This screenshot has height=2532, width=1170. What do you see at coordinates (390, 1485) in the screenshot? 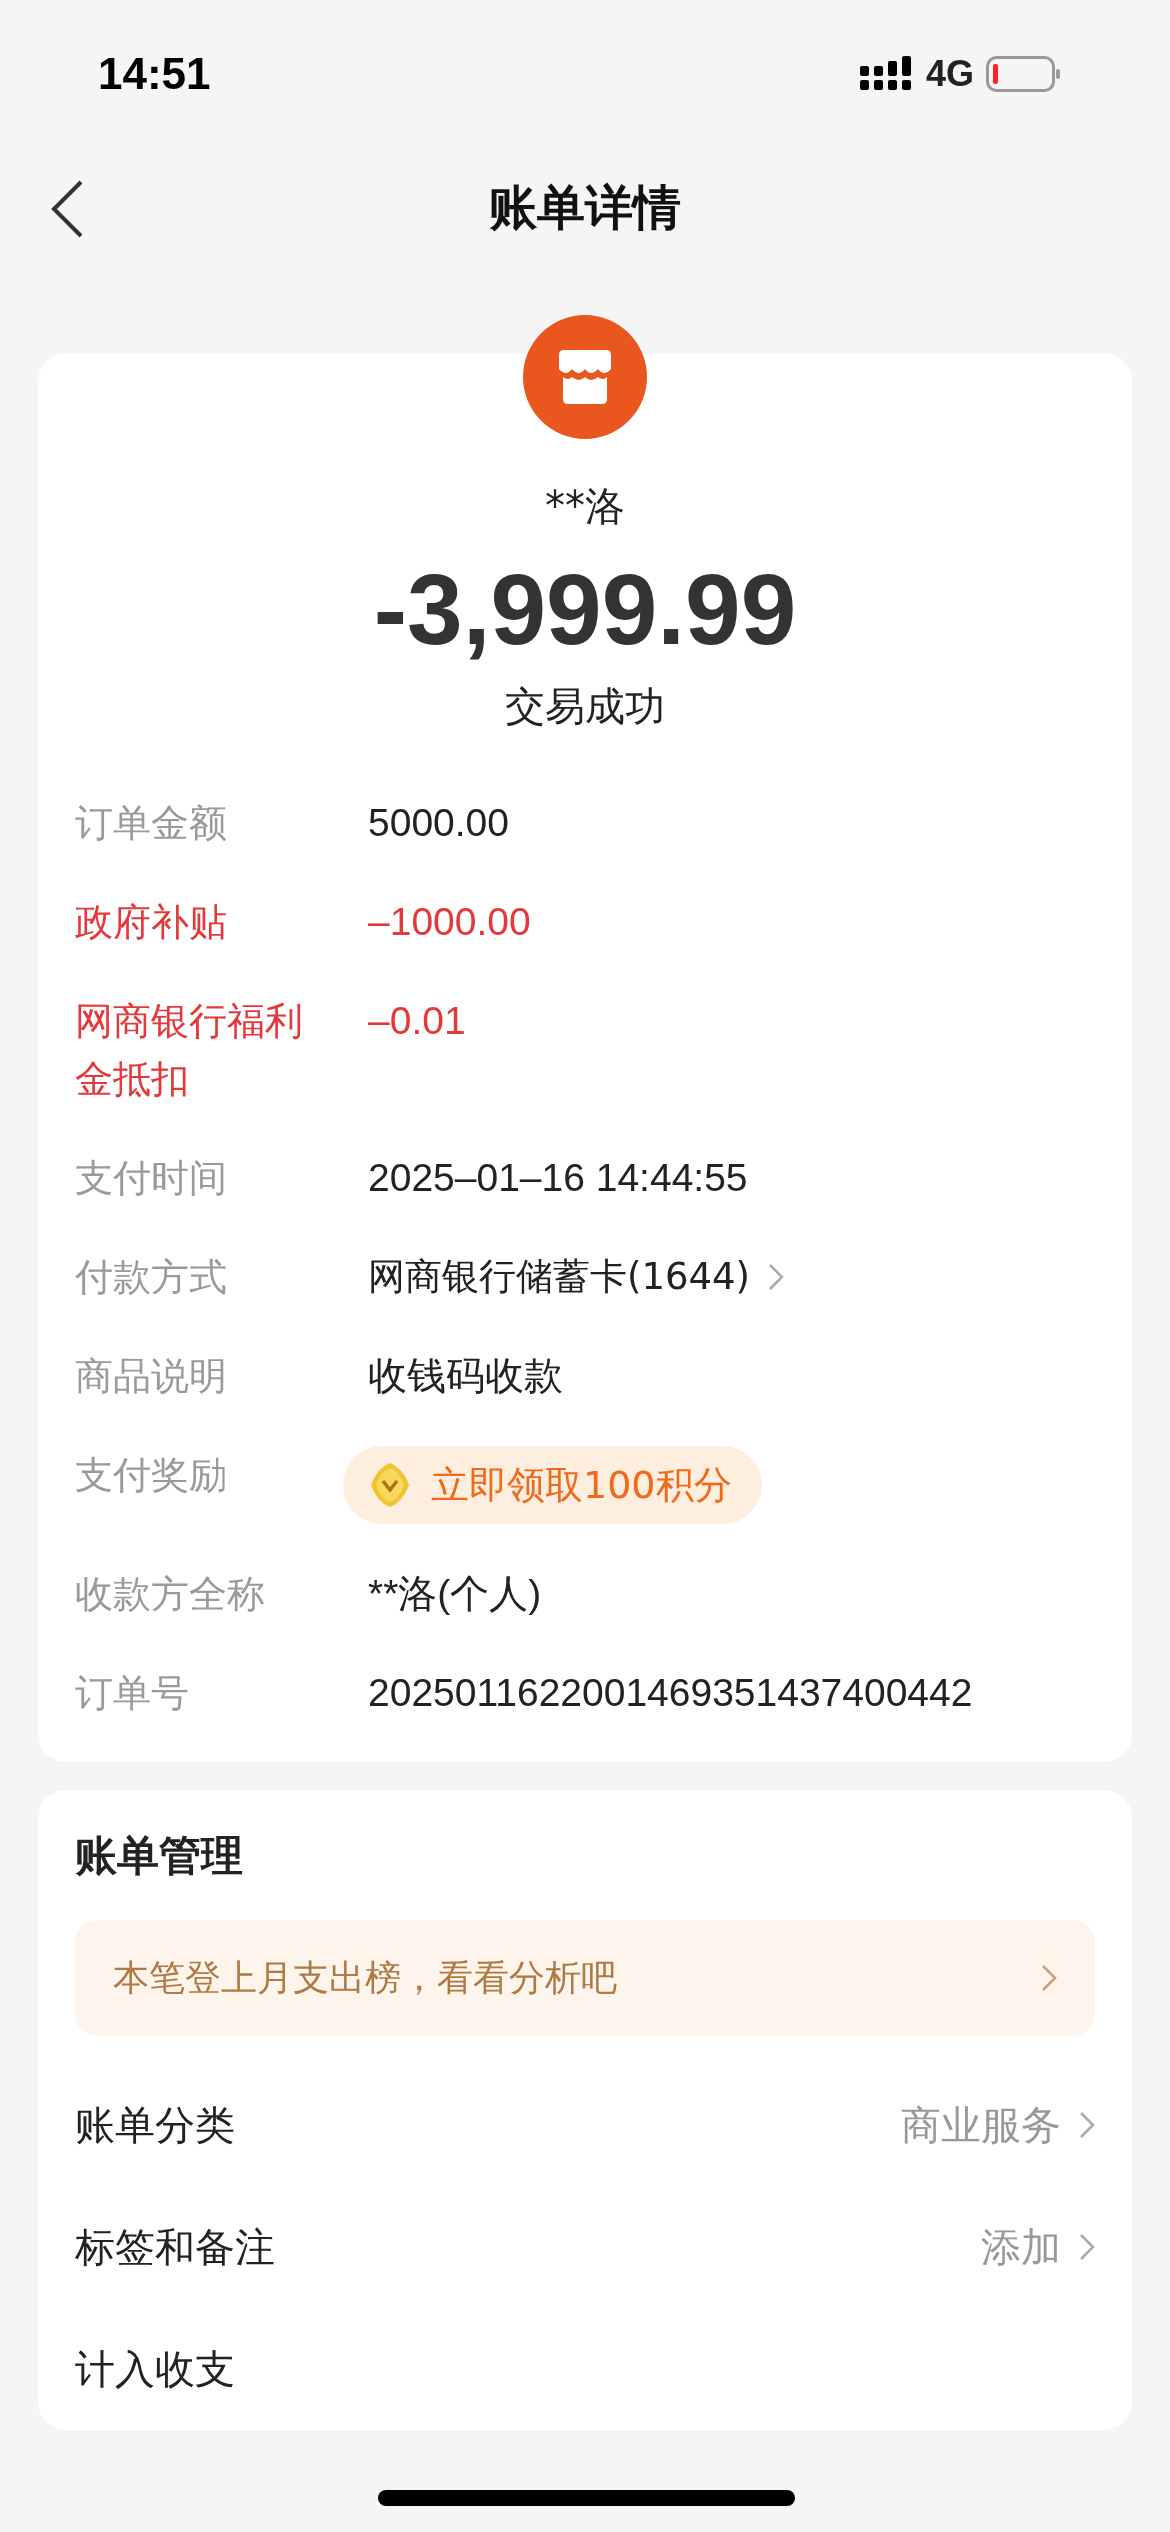
I see `coin-icon` at bounding box center [390, 1485].